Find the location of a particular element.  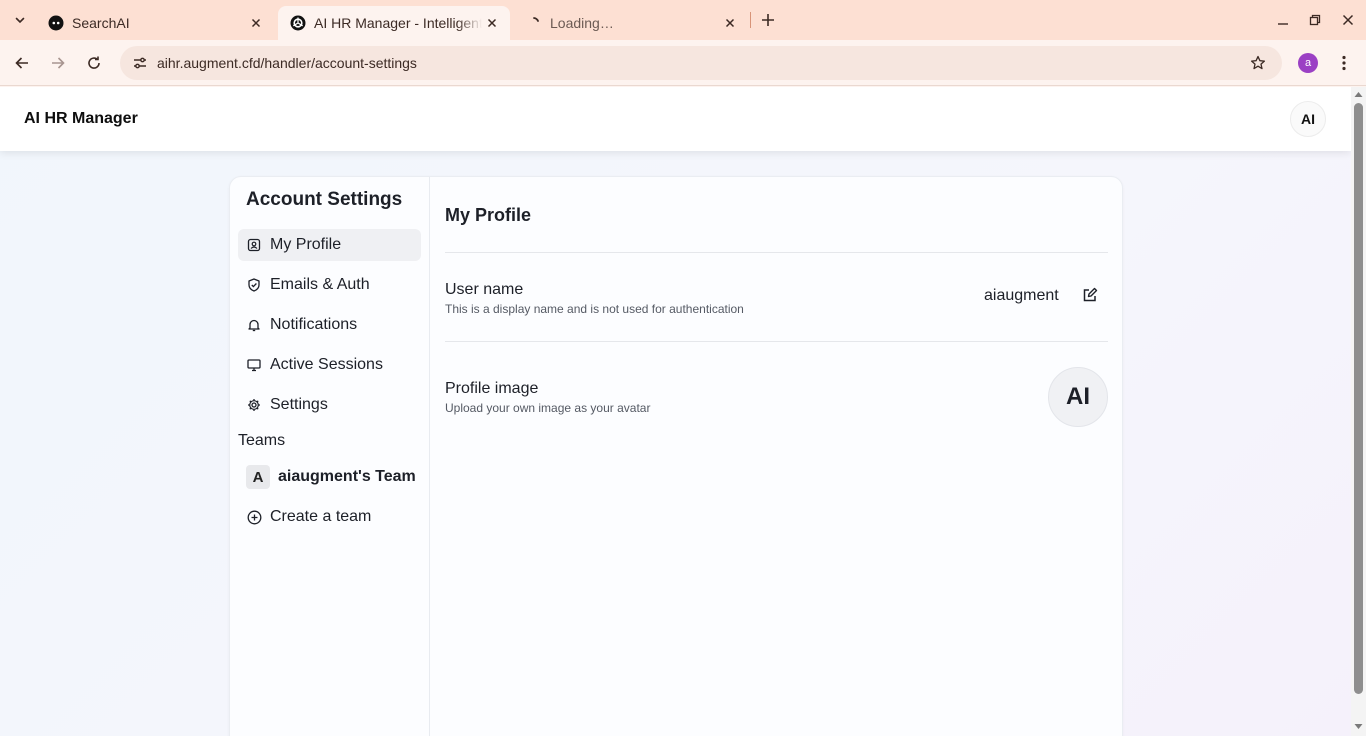

arrow-right-icon is located at coordinates (58, 63).